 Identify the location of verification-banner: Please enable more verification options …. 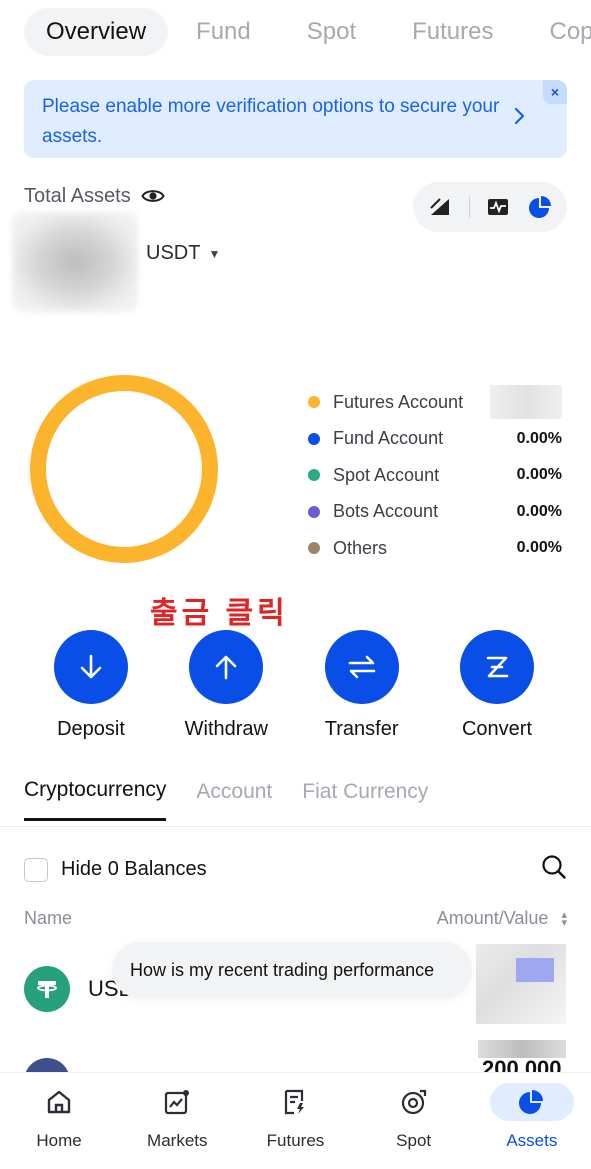
(295, 119).